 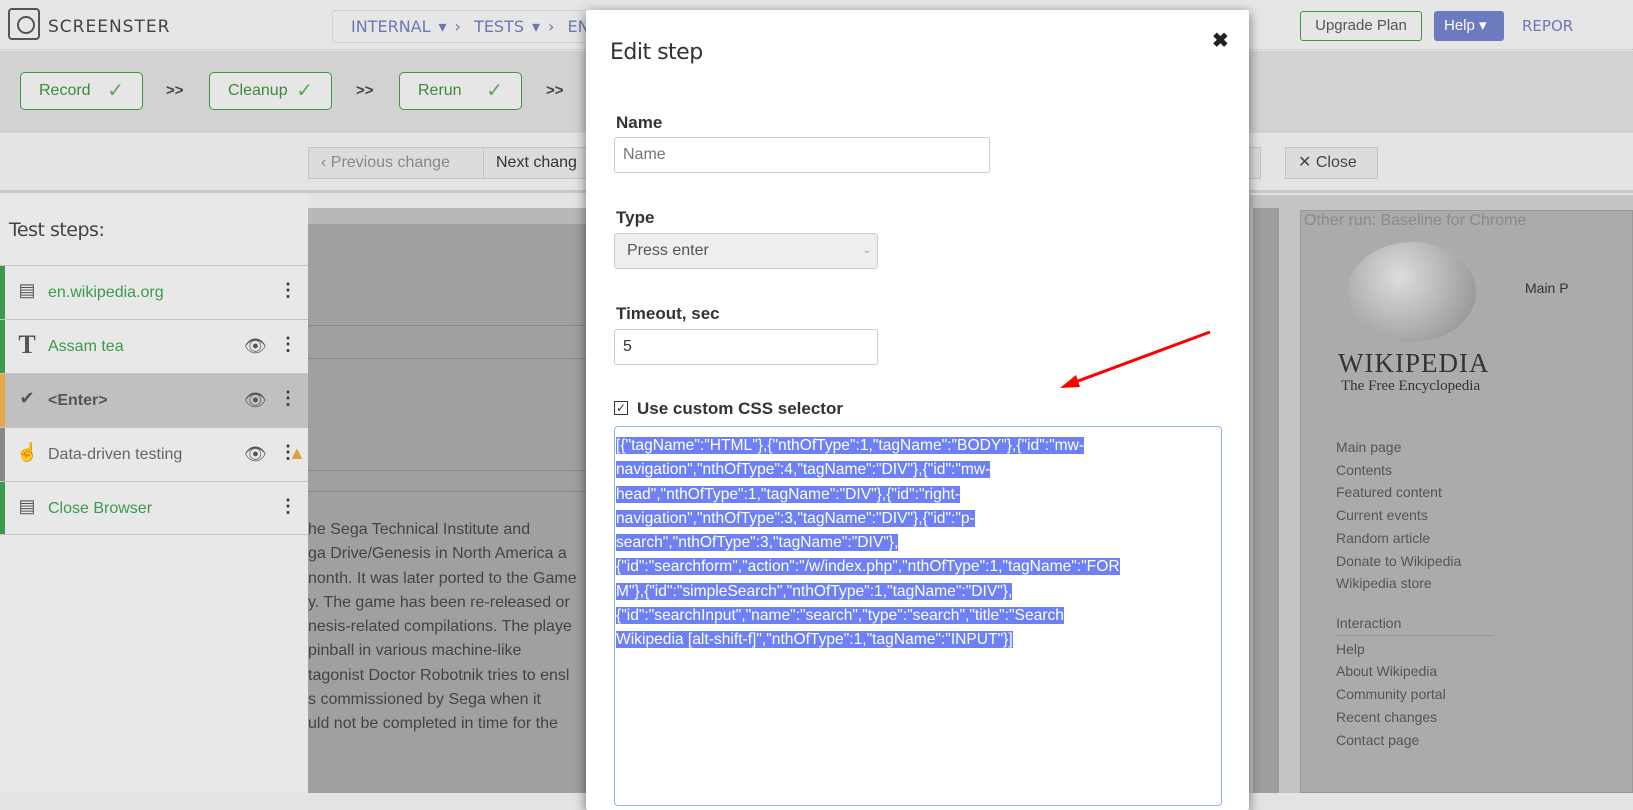 What do you see at coordinates (1415, 649) in the screenshot?
I see `wiki-interaction-link: Help` at bounding box center [1415, 649].